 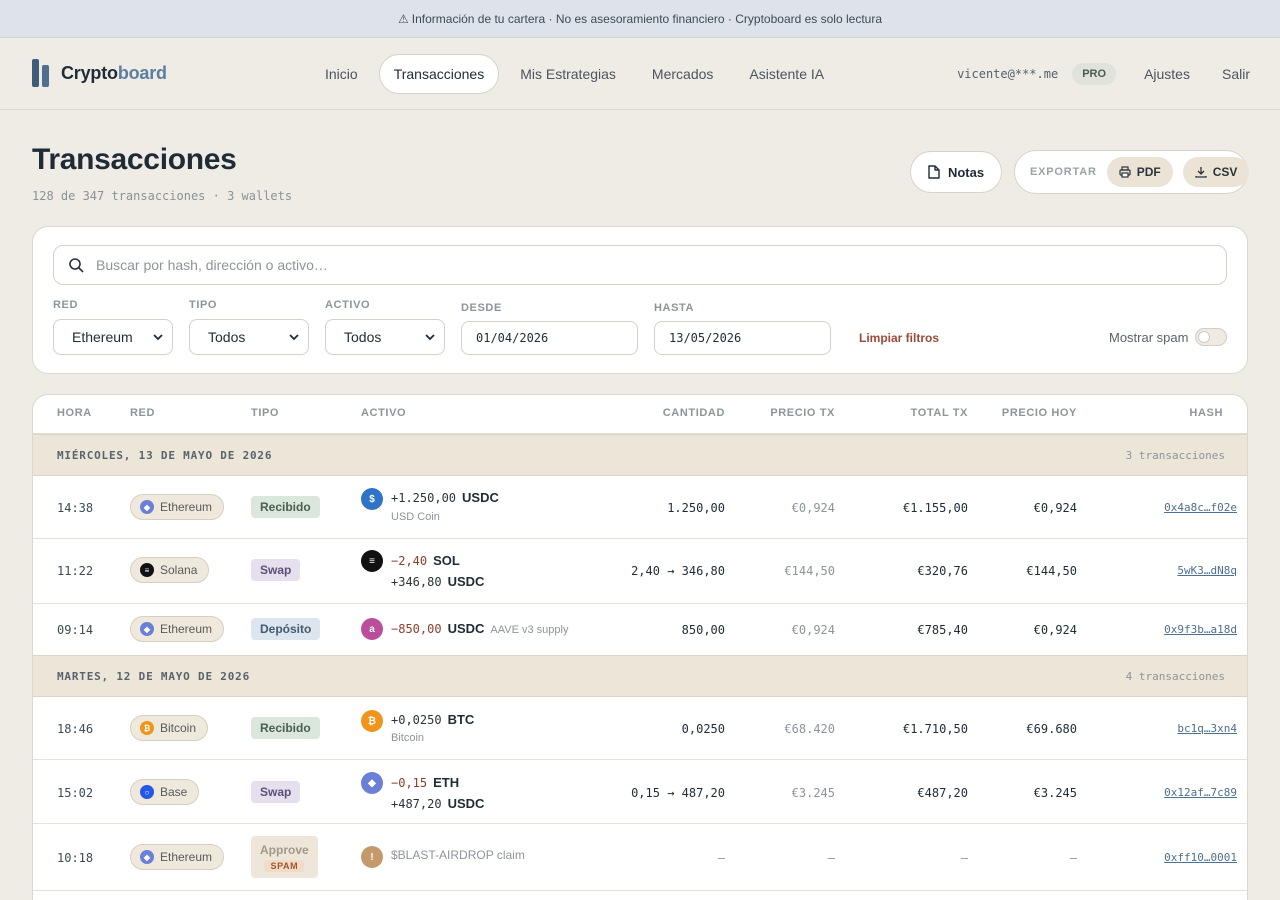 I want to click on export-csv-button: CSV, so click(x=1216, y=172).